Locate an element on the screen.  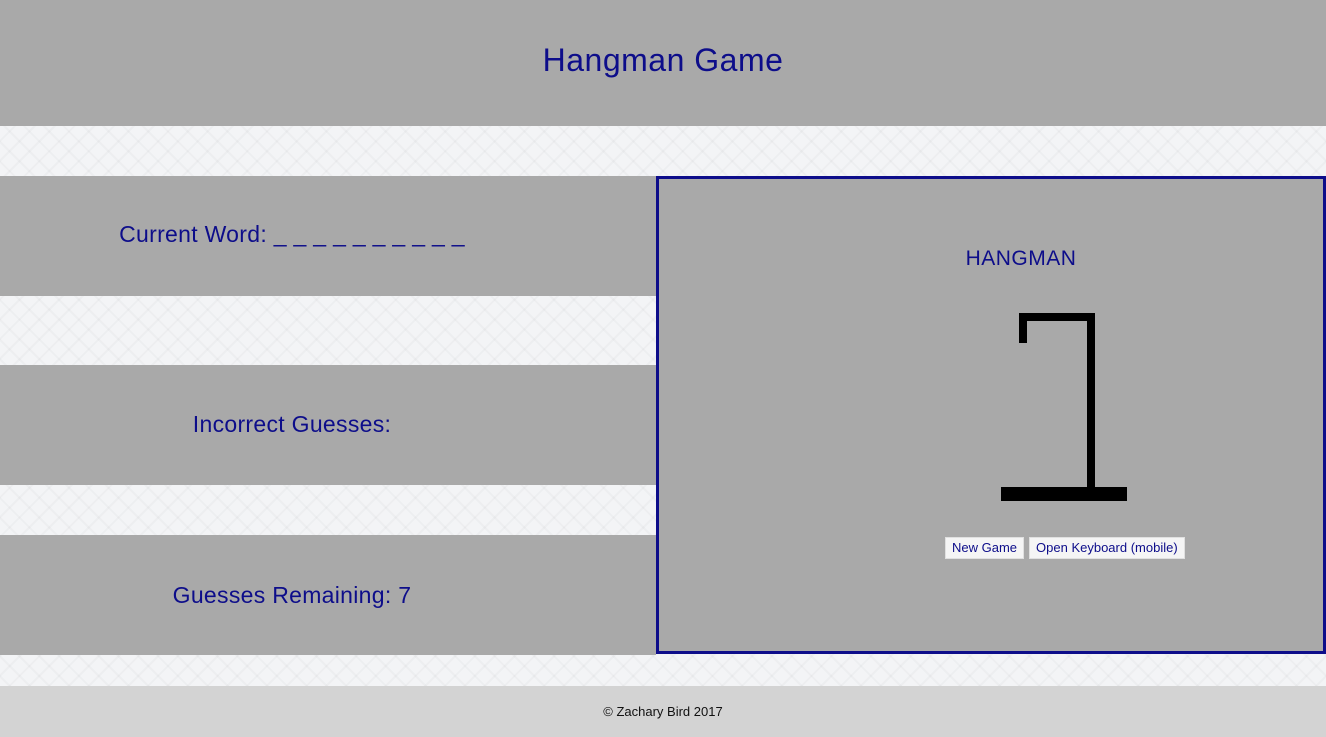
page-title: Hangman Game is located at coordinates (663, 59).